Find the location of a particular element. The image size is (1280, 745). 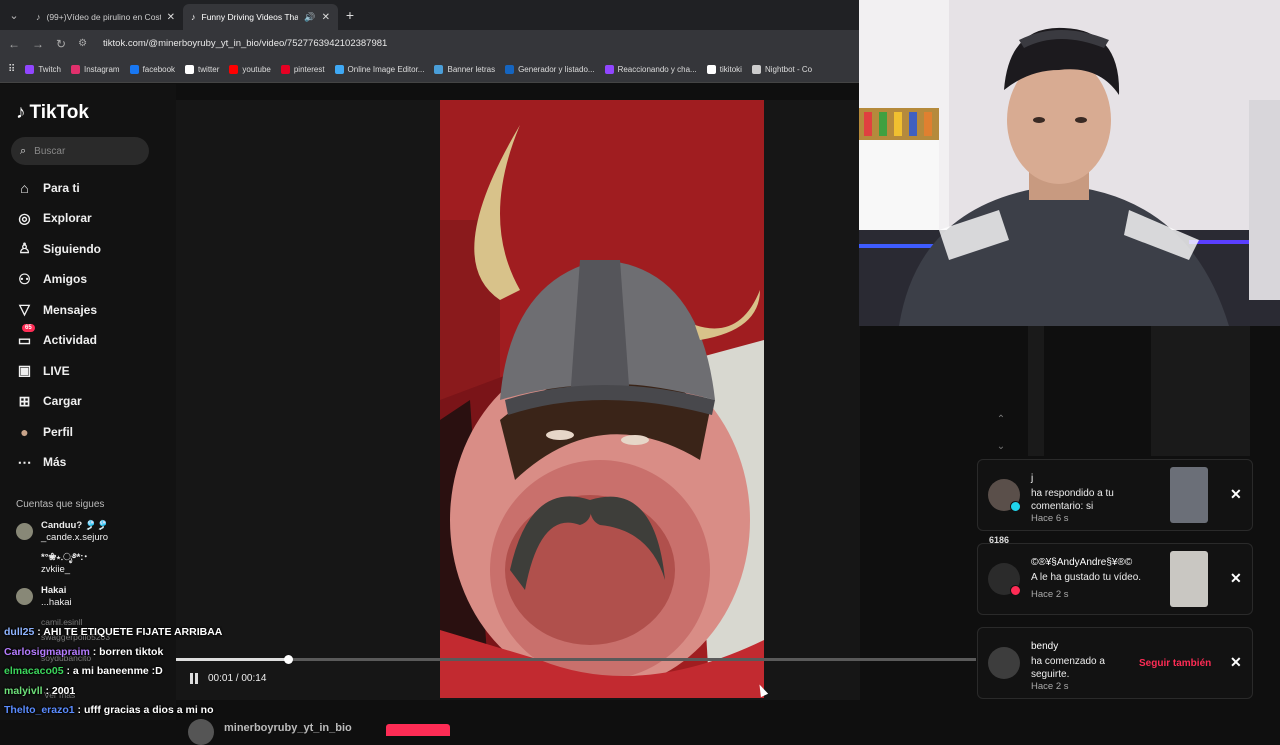

nav-item-home: ⌂ Para ti is located at coordinates (47, 187).